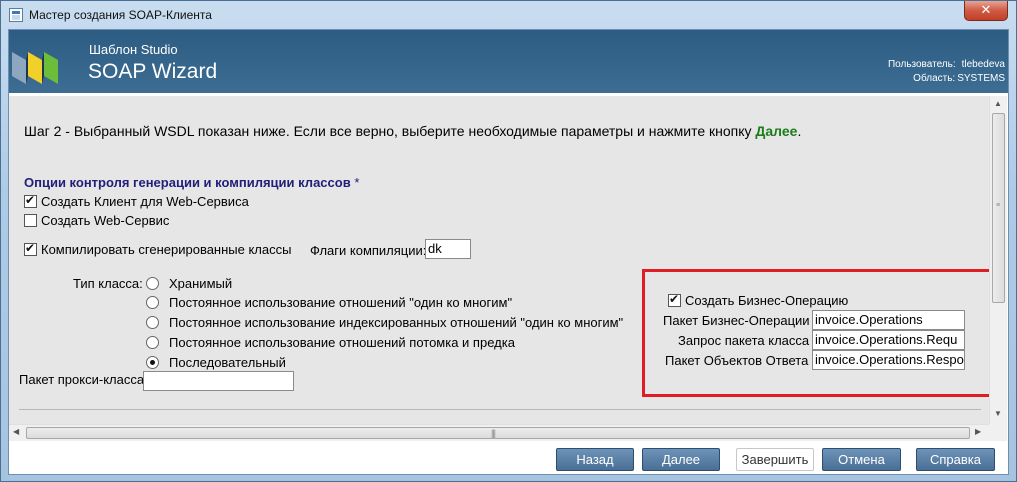 This screenshot has width=1017, height=482. I want to click on user-label: Пользователь:, so click(921, 64).